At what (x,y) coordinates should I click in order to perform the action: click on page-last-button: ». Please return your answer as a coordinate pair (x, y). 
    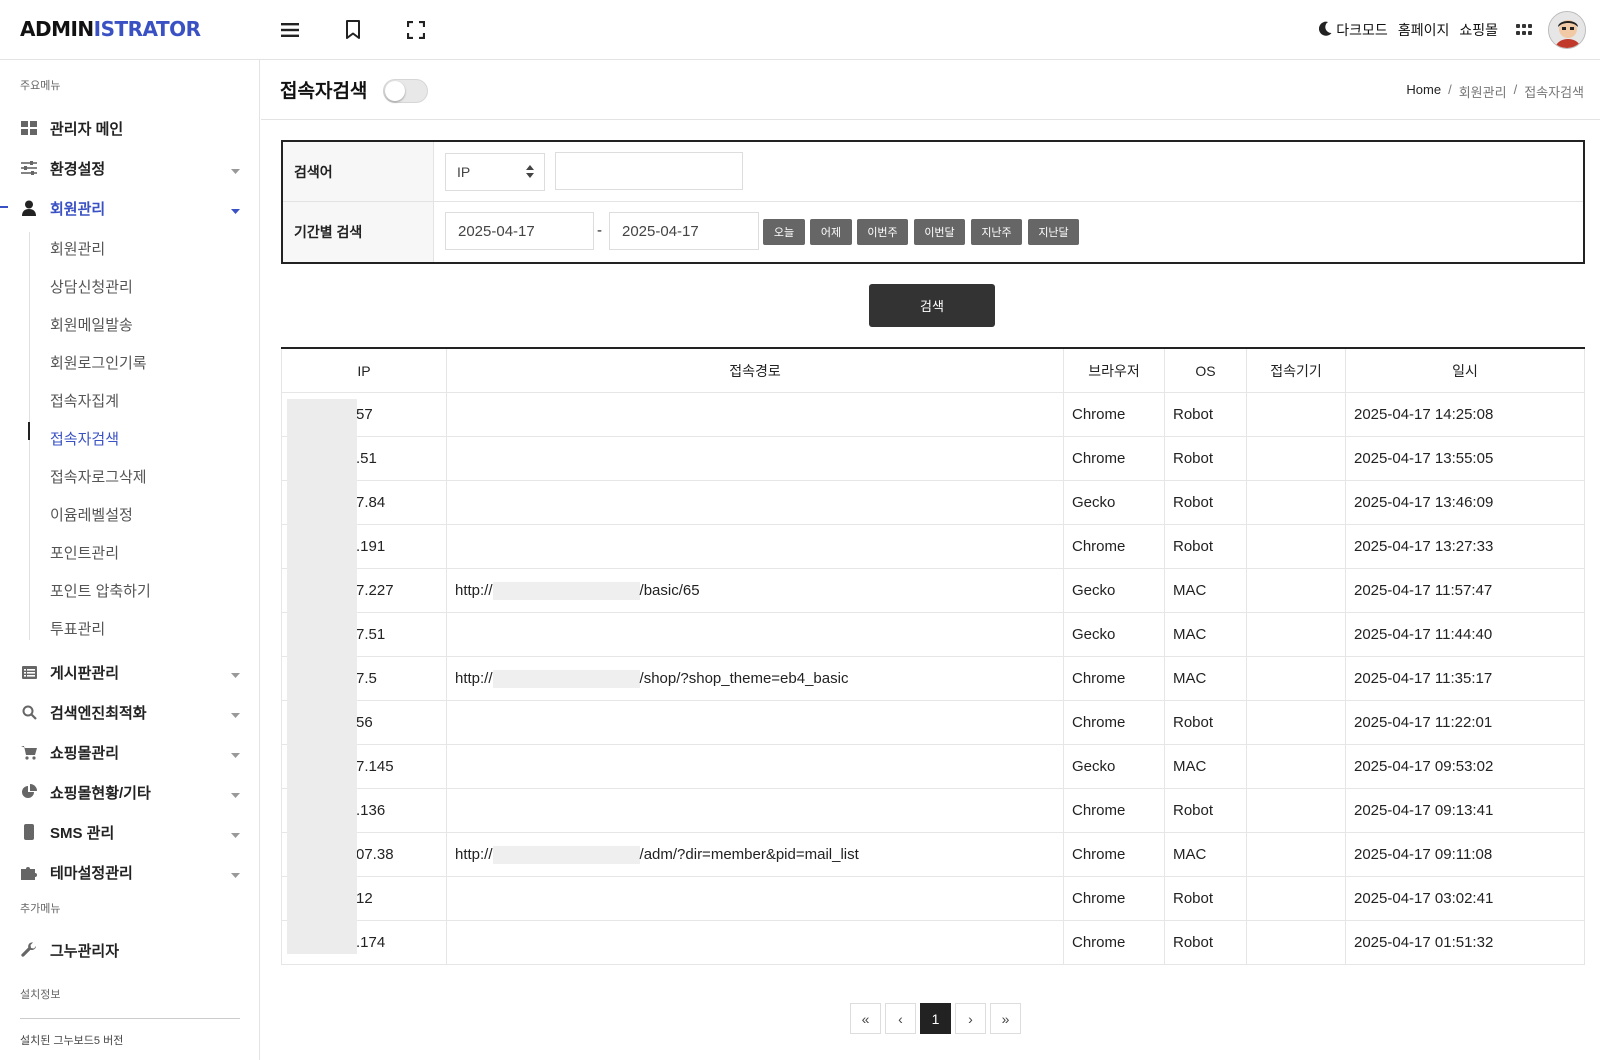
    Looking at the image, I should click on (1005, 1018).